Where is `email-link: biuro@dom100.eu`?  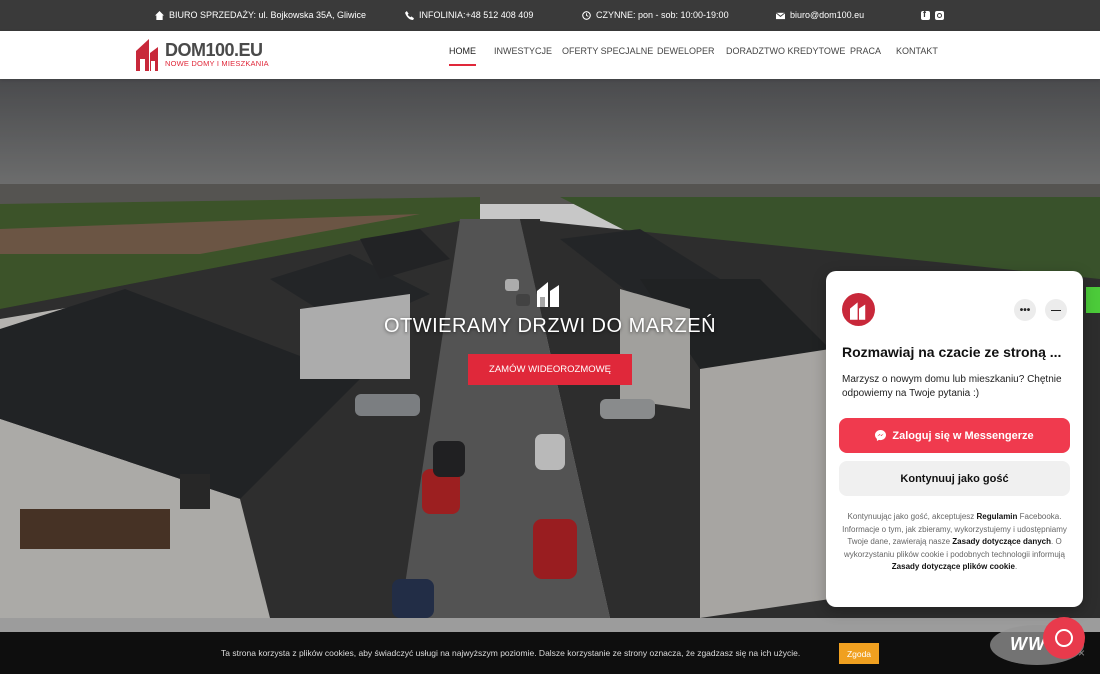
email-link: biuro@dom100.eu is located at coordinates (827, 15).